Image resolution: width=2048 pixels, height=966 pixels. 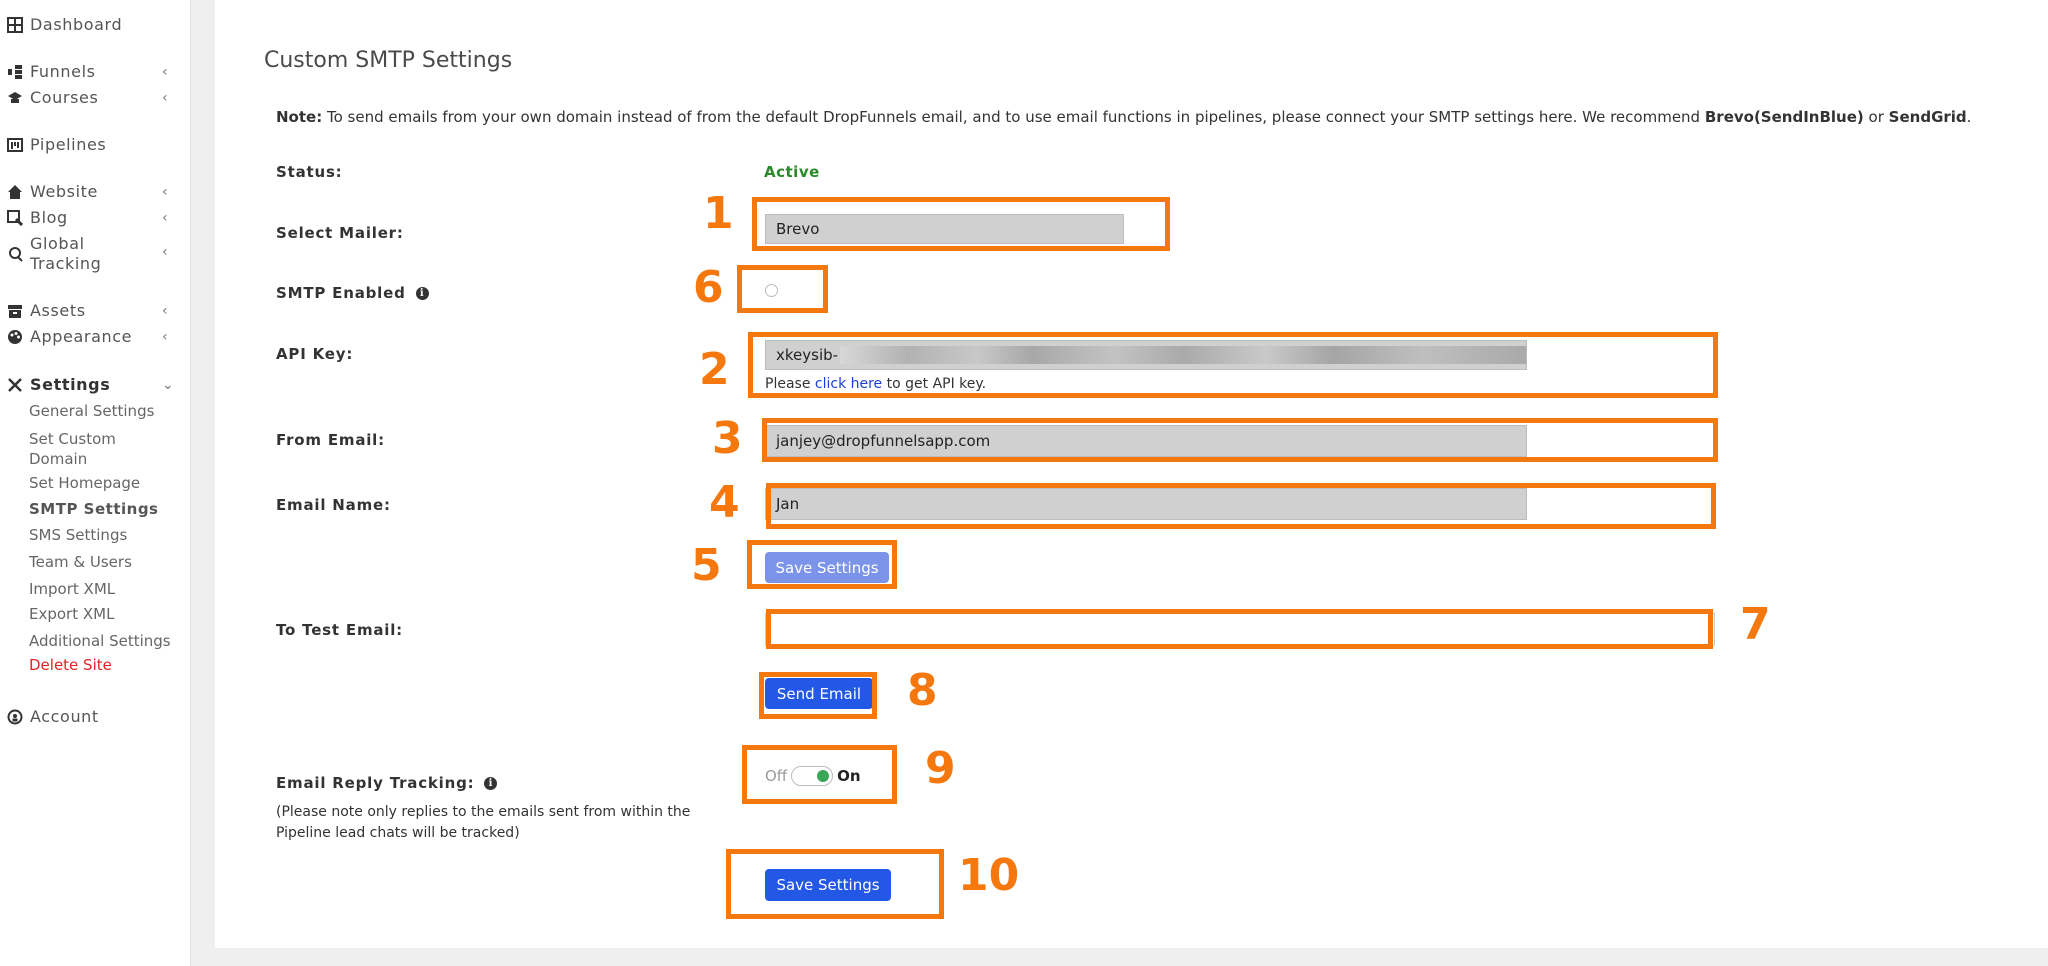 What do you see at coordinates (93, 509) in the screenshot?
I see `sidebar-subitem-smtp-settings: SMTP Settings` at bounding box center [93, 509].